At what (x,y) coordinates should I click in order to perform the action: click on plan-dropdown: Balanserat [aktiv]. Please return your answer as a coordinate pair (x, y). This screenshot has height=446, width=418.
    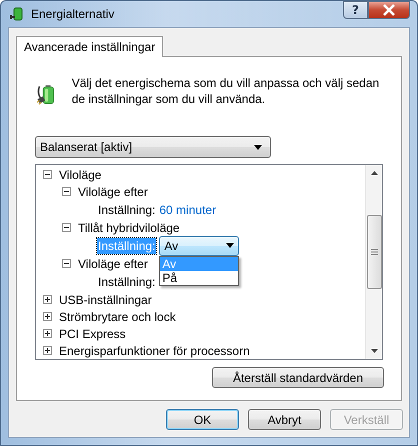
    Looking at the image, I should click on (153, 147).